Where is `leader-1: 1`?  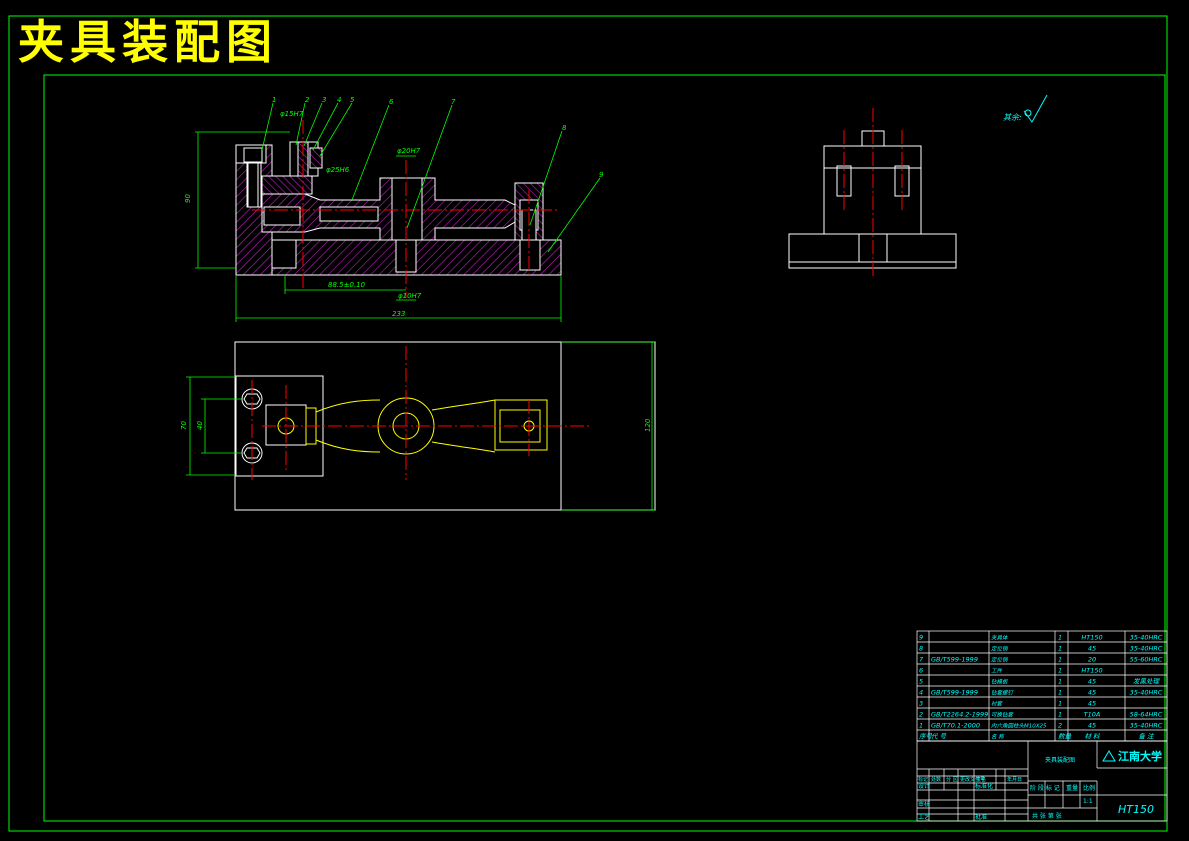
leader-1: 1 is located at coordinates (274, 100).